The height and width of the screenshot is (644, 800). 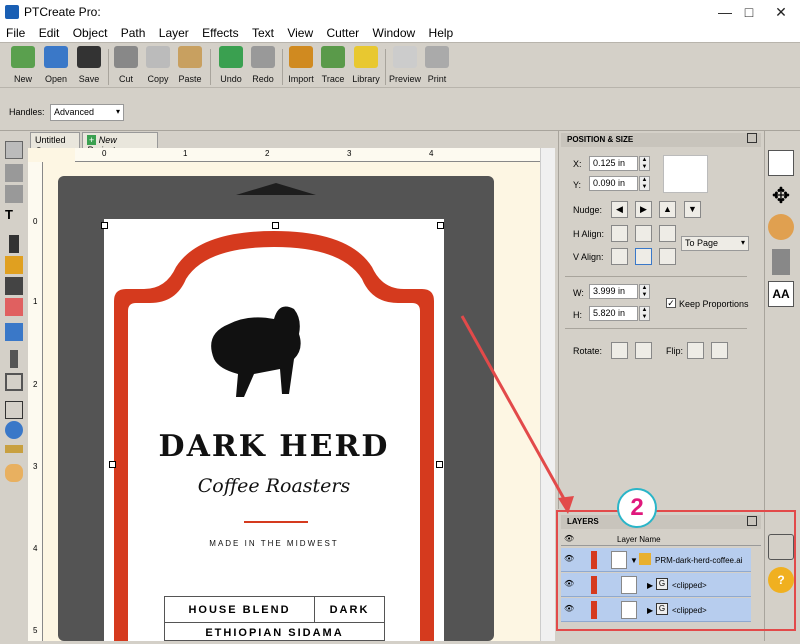 What do you see at coordinates (49, 32) in the screenshot?
I see `menu-edit: Edit` at bounding box center [49, 32].